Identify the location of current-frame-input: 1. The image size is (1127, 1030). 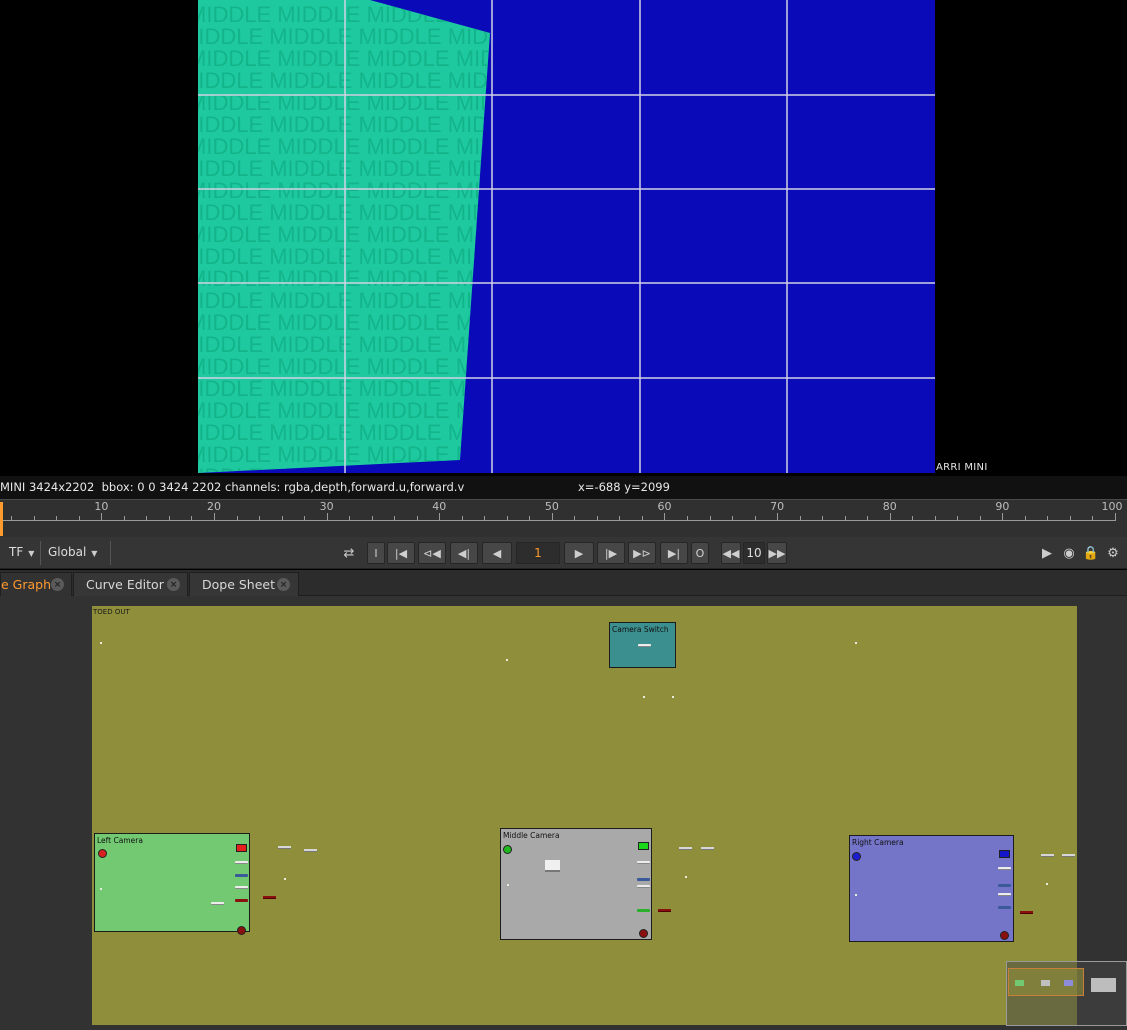
(538, 553).